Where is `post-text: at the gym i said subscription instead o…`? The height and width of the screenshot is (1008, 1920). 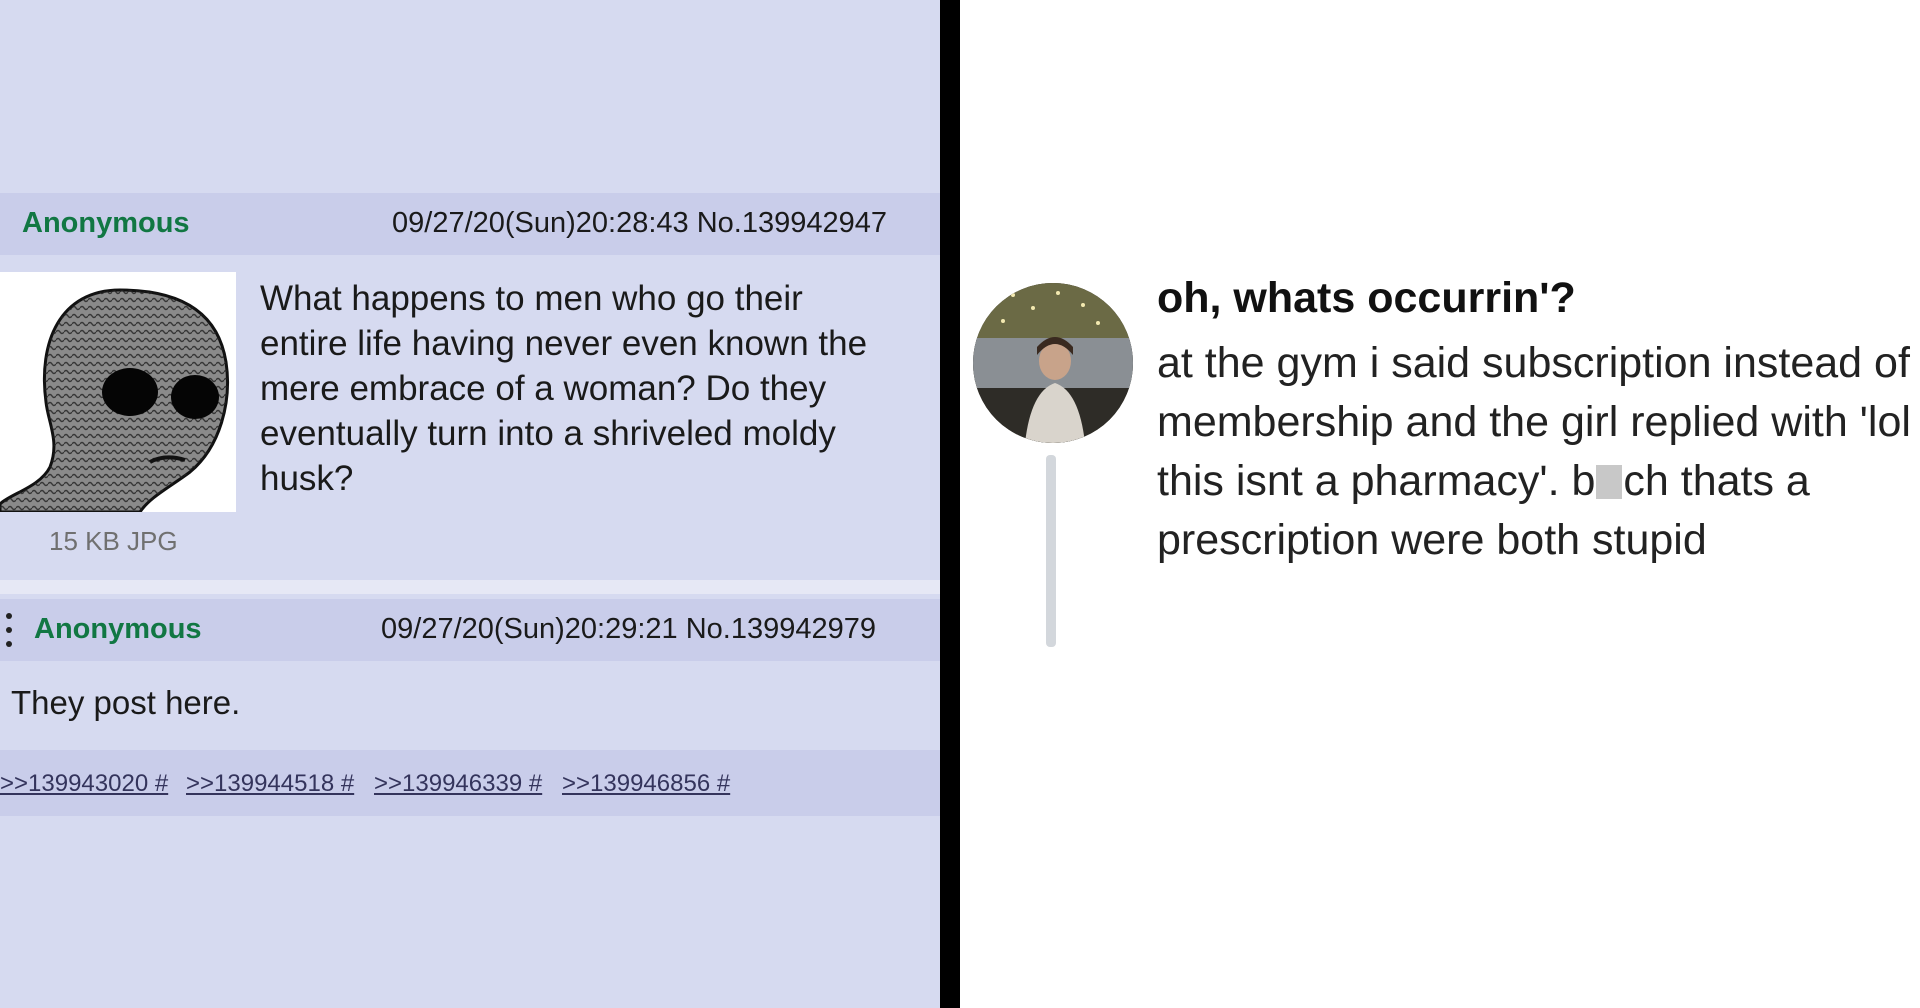 post-text: at the gym i said subscription instead o… is located at coordinates (1537, 452).